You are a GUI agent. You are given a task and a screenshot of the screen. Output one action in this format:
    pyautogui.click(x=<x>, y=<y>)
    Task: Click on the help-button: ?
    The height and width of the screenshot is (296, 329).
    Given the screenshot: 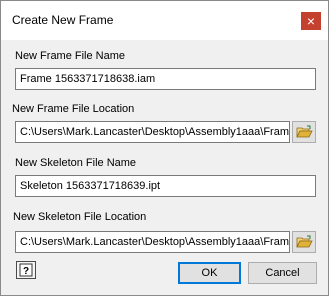 What is the action you would take?
    pyautogui.click(x=26, y=270)
    